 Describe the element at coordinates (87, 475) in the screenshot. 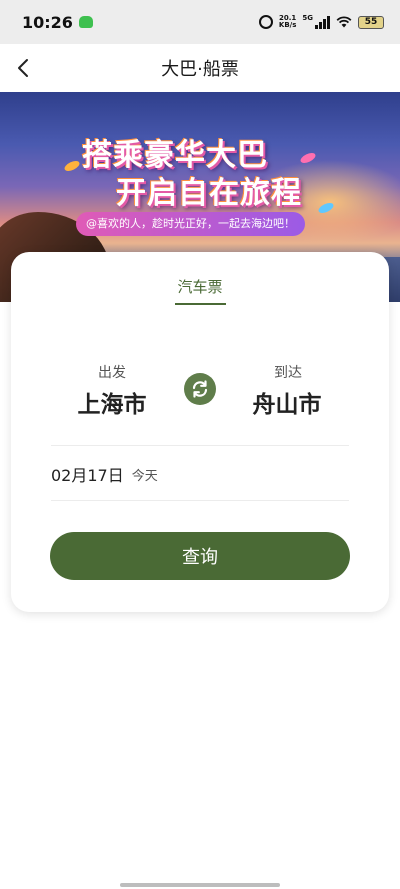

I see `date-value: 02月17日` at that location.